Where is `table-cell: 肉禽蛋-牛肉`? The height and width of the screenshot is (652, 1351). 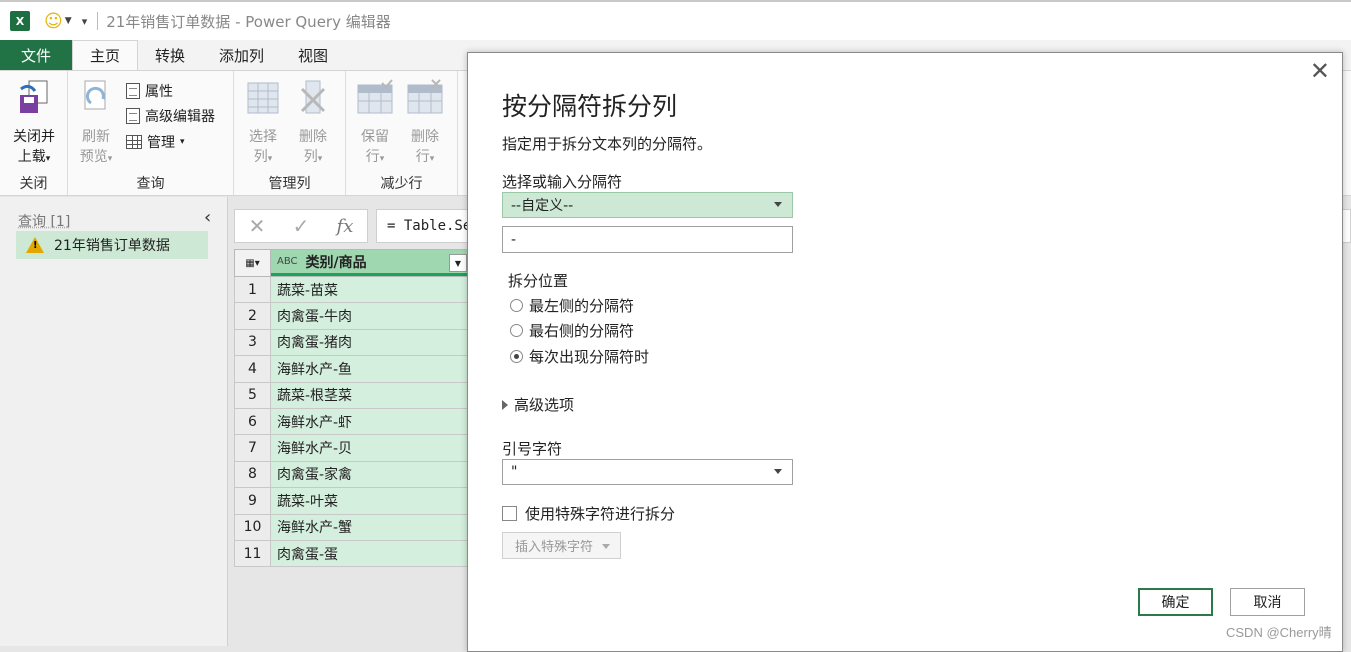 table-cell: 肉禽蛋-牛肉 is located at coordinates (370, 316).